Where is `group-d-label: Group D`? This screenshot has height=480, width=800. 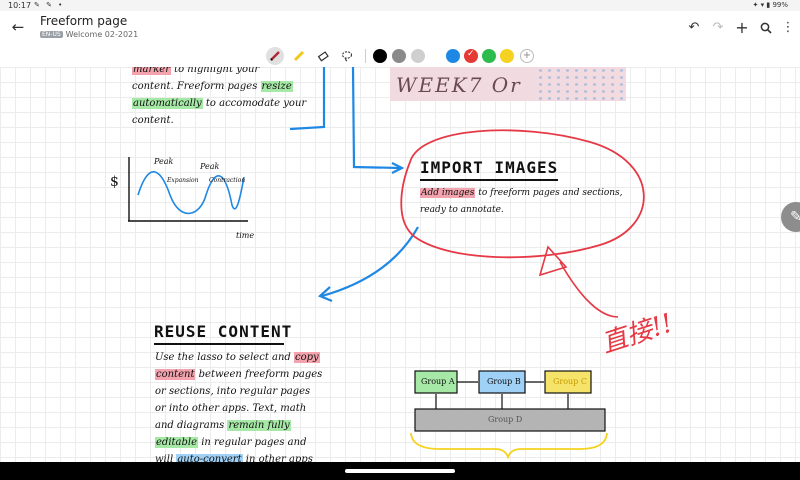 group-d-label: Group D is located at coordinates (505, 419).